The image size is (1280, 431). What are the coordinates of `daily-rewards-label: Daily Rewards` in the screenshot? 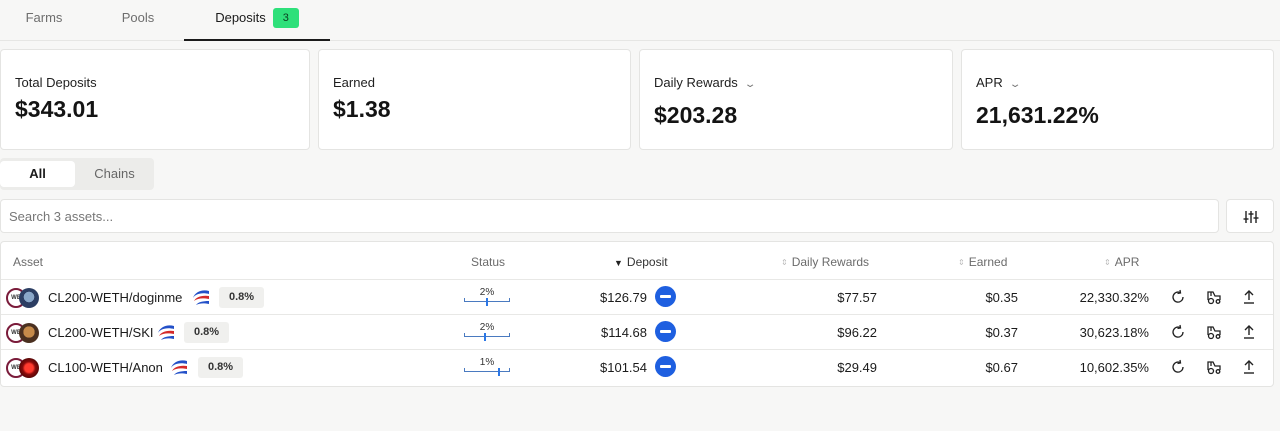 It's located at (696, 82).